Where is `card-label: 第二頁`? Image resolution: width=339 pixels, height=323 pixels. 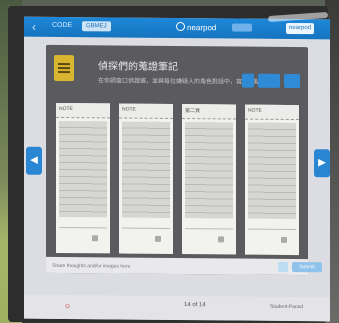 card-label: 第二頁 is located at coordinates (193, 111).